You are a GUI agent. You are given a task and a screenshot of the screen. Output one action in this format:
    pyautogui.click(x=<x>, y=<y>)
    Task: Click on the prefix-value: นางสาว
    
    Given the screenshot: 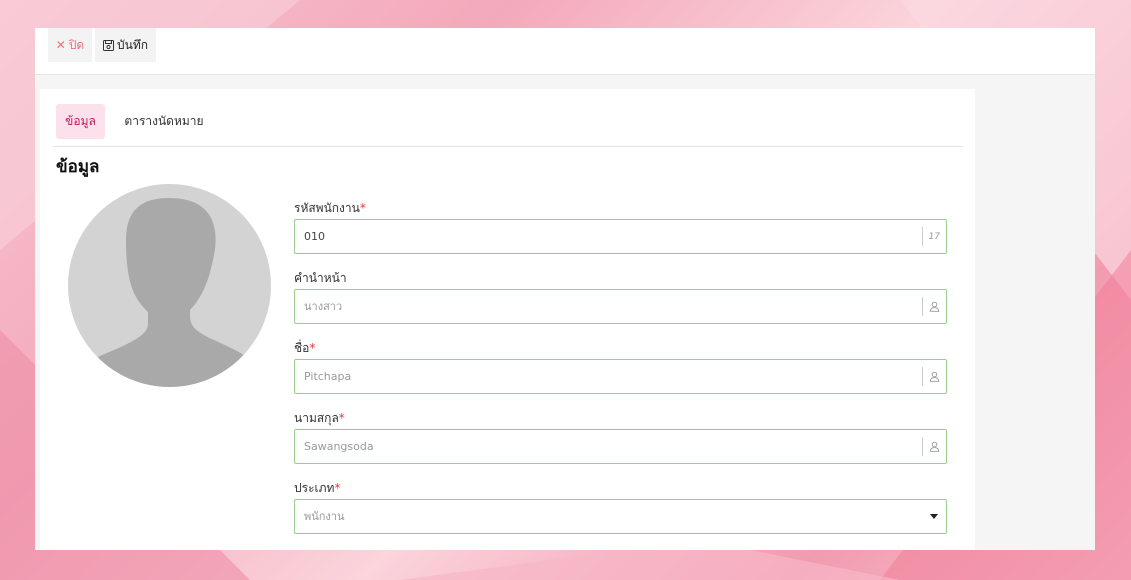 What is the action you would take?
    pyautogui.click(x=323, y=306)
    